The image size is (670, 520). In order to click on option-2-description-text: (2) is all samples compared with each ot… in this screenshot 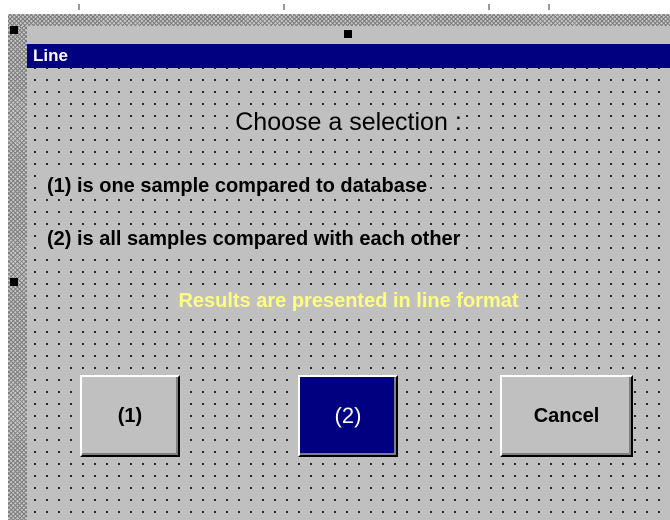, I will do `click(254, 239)`.